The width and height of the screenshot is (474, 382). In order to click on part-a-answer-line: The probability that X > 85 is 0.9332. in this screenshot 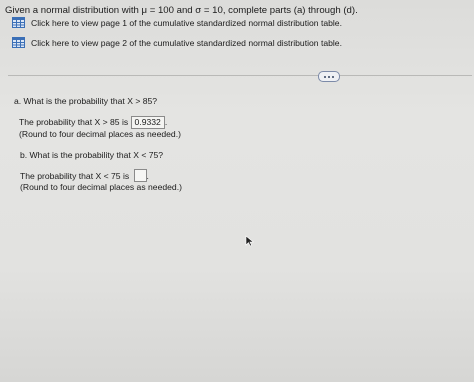, I will do `click(93, 122)`.